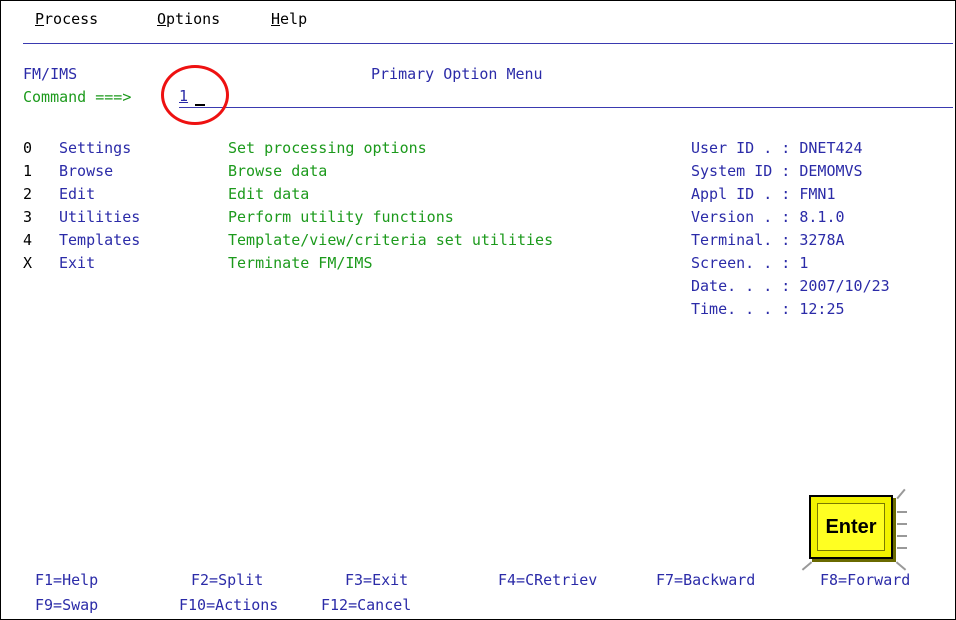  I want to click on pf-key: F4=CRetriev, so click(547, 580).